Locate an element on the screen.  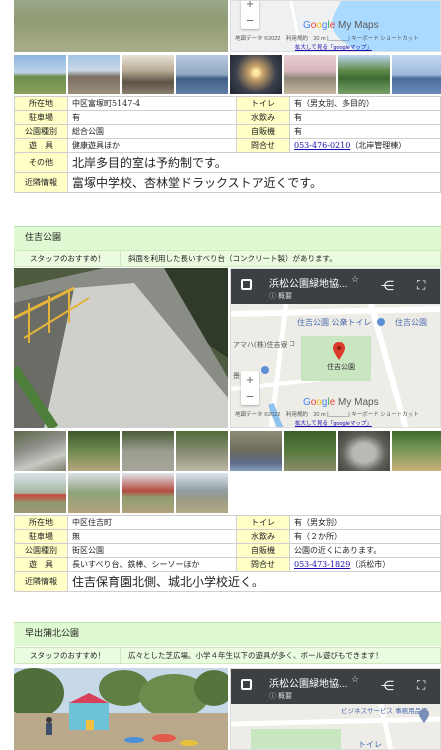
info-label: 自販機 is located at coordinates (263, 550).